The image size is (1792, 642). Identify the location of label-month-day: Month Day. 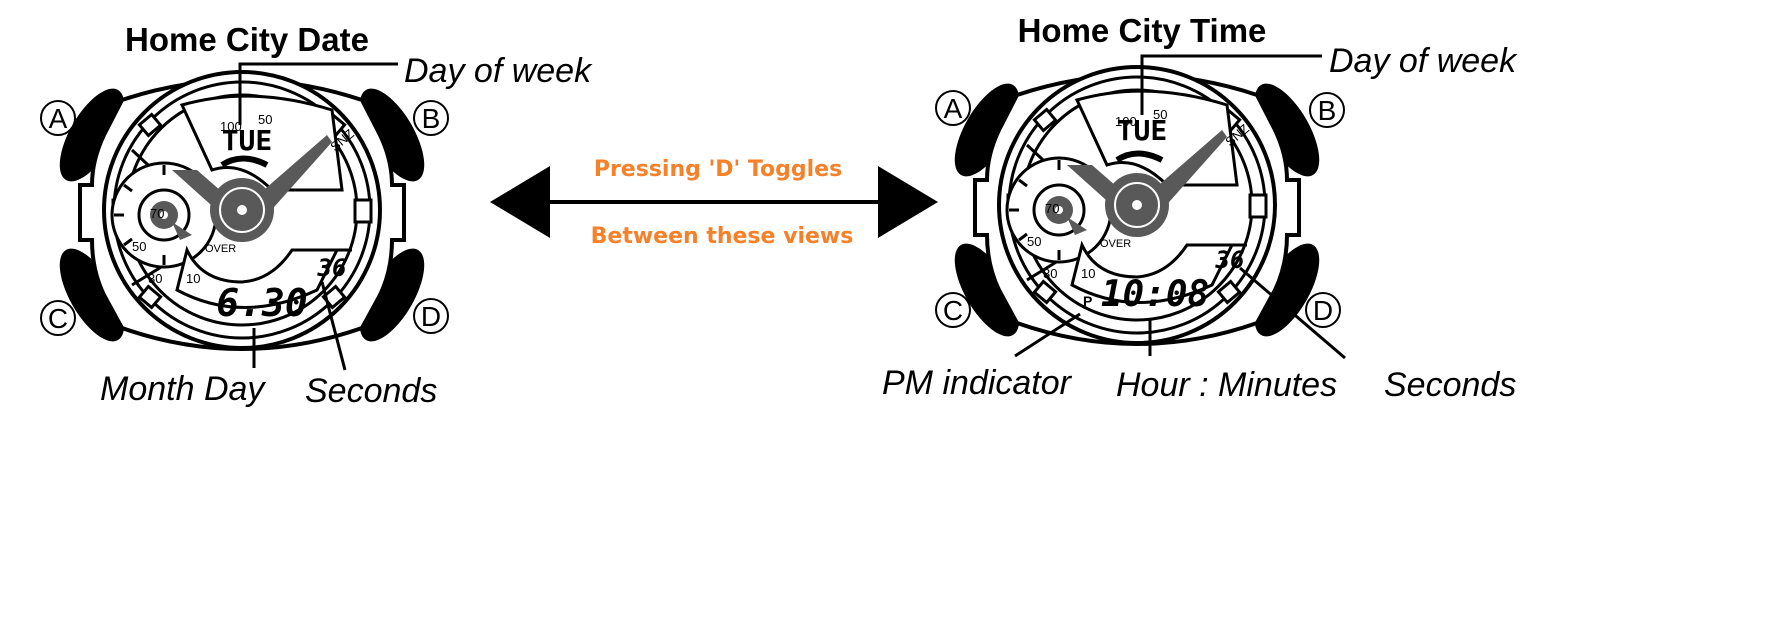
(183, 389).